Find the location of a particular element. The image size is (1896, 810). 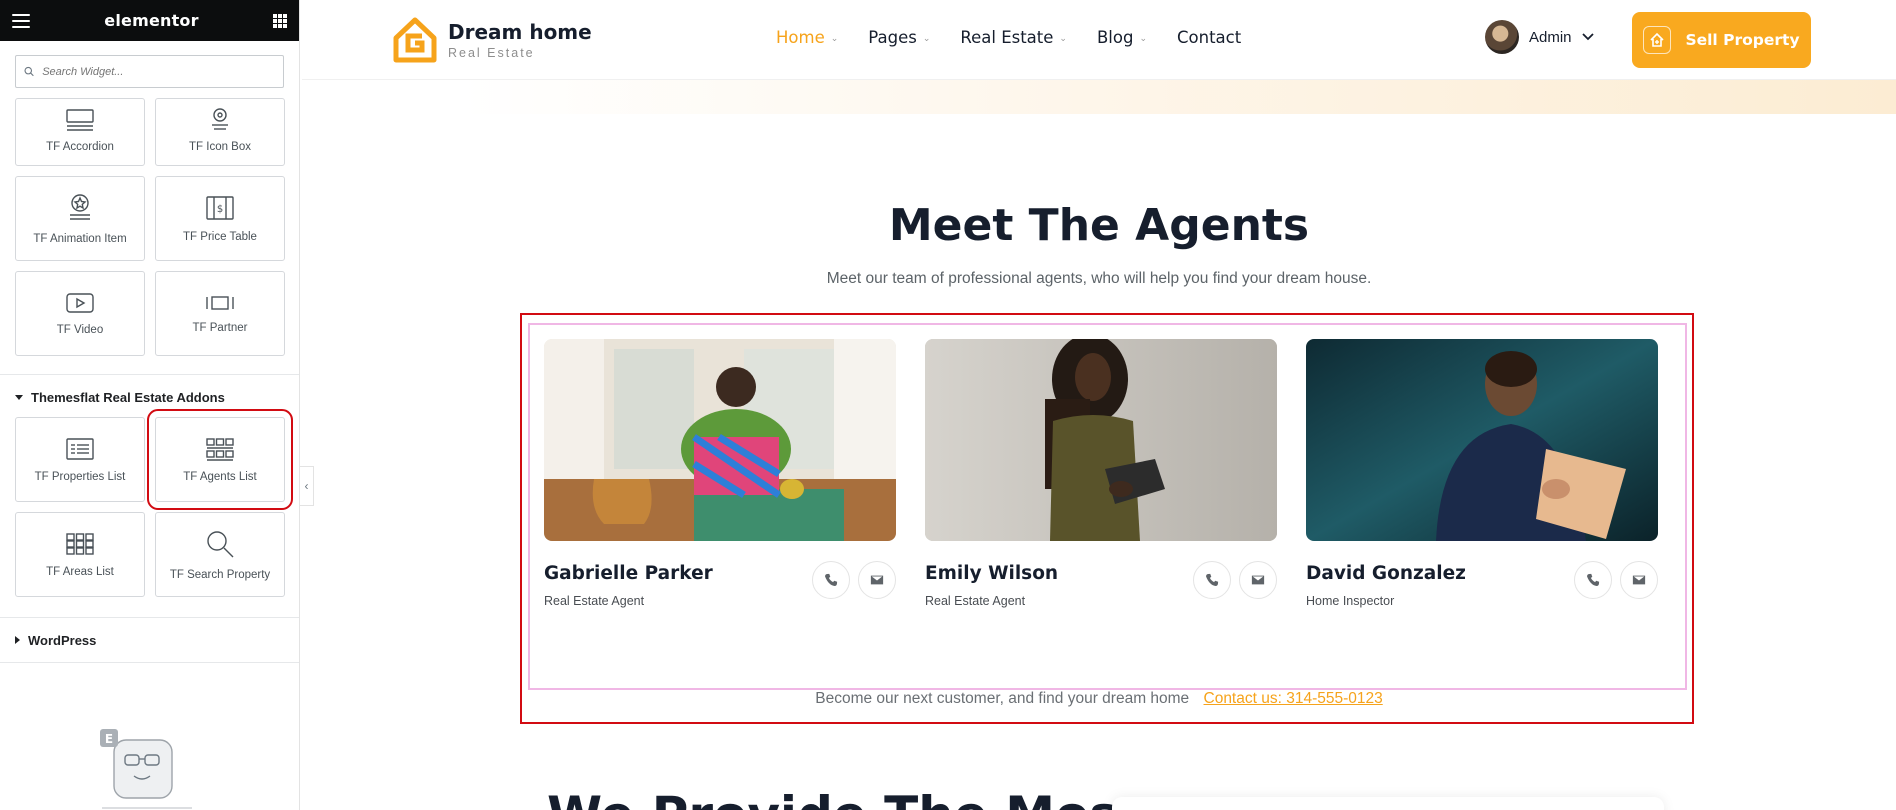

widget-tf-accordion: TF Accordion is located at coordinates (80, 132).